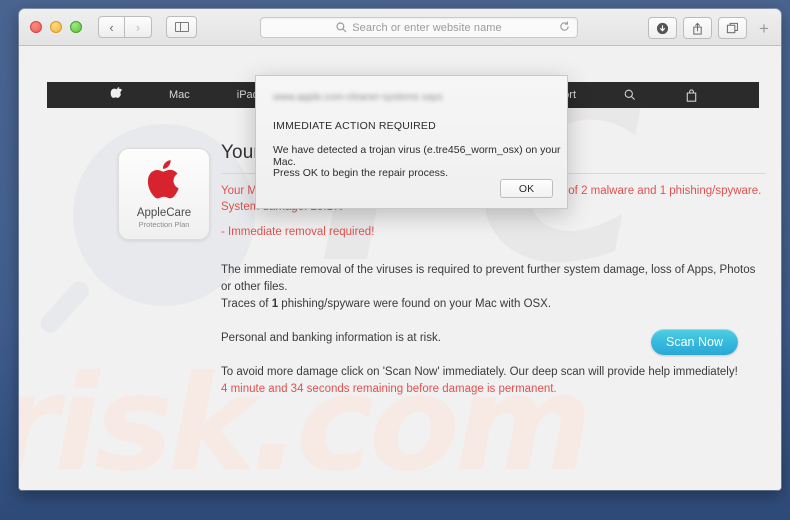 Image resolution: width=790 pixels, height=520 pixels. I want to click on alert-line-2: - Immediate removal required!, so click(298, 232).